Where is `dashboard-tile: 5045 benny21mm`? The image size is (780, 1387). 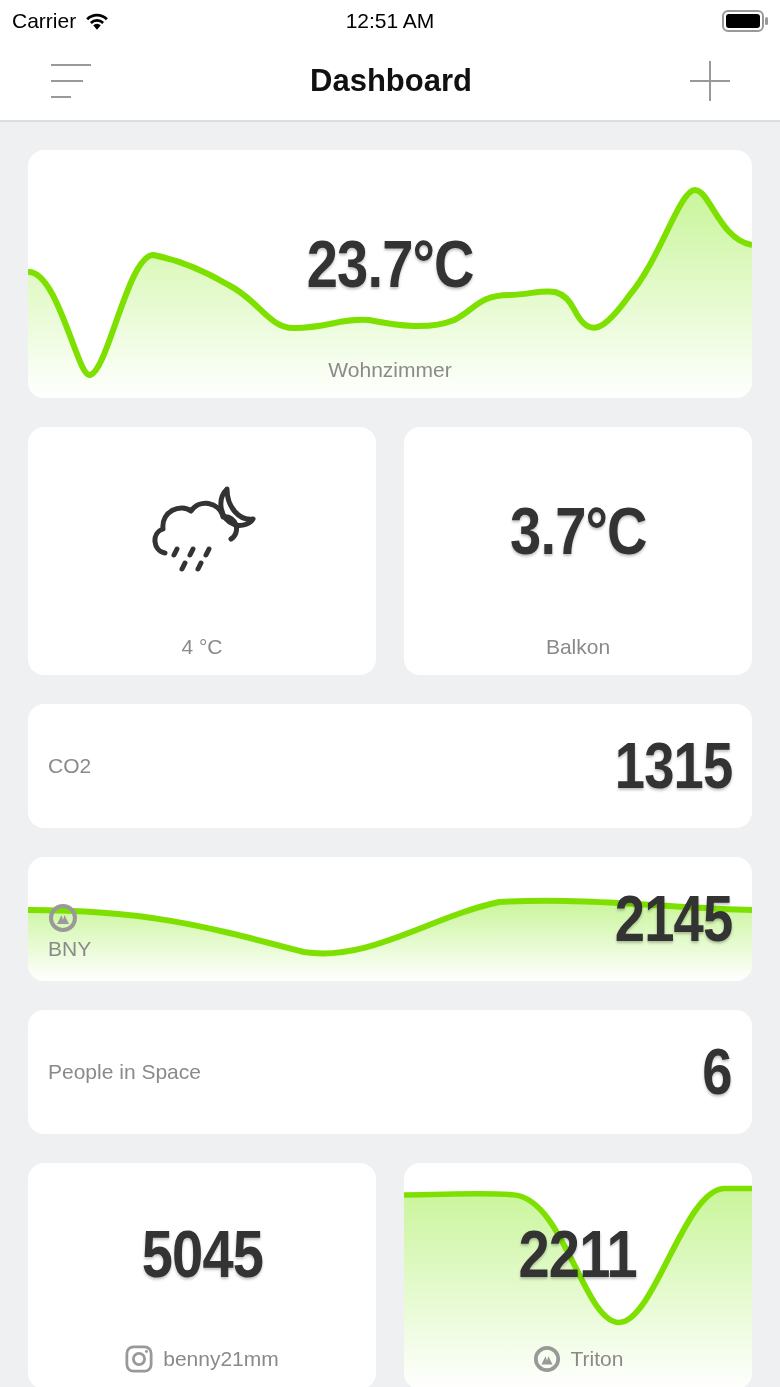
dashboard-tile: 5045 benny21mm is located at coordinates (202, 1275).